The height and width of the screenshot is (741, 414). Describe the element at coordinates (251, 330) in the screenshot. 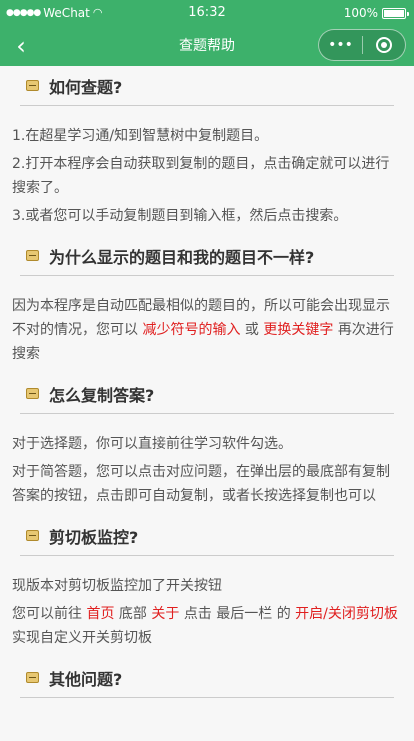

I see `text-segment: 或` at that location.